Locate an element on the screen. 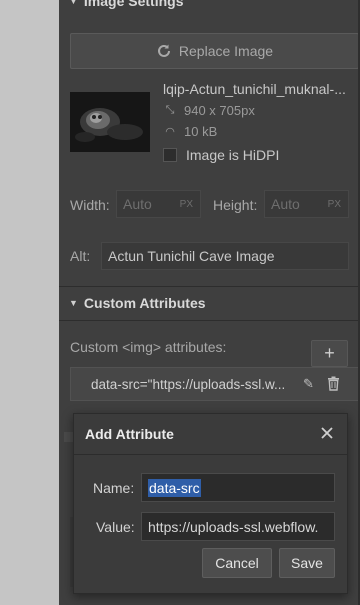 This screenshot has height=605, width=360. pencil-icon: ✎ is located at coordinates (308, 384).